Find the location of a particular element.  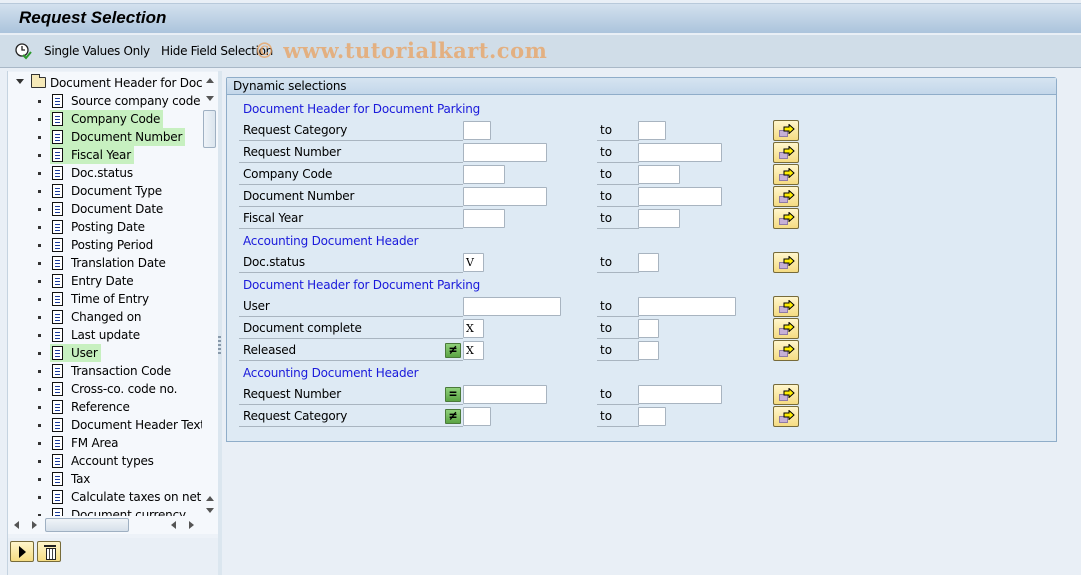

tree-item: Company Code is located at coordinates (108, 119).